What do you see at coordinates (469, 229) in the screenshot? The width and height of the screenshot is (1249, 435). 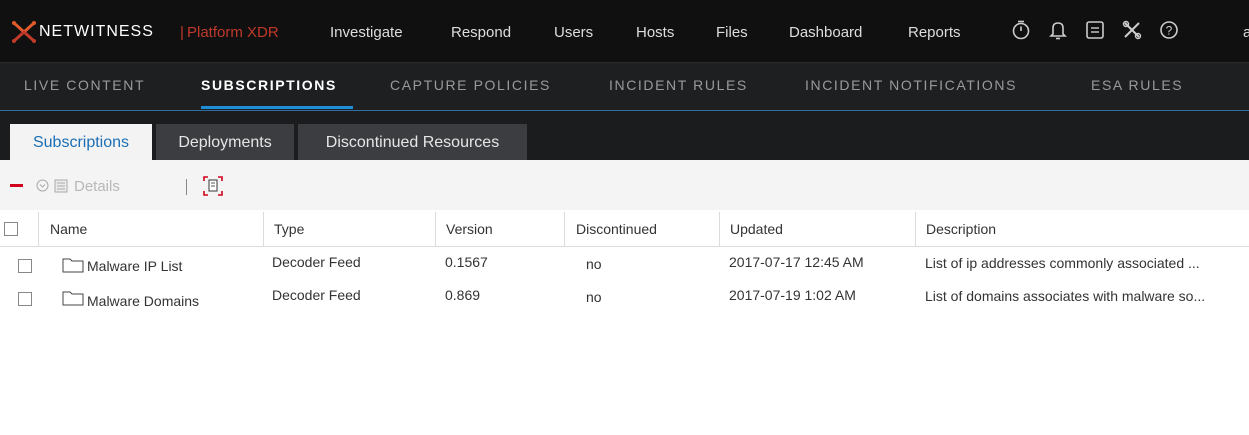 I see `column-header-version: Version` at bounding box center [469, 229].